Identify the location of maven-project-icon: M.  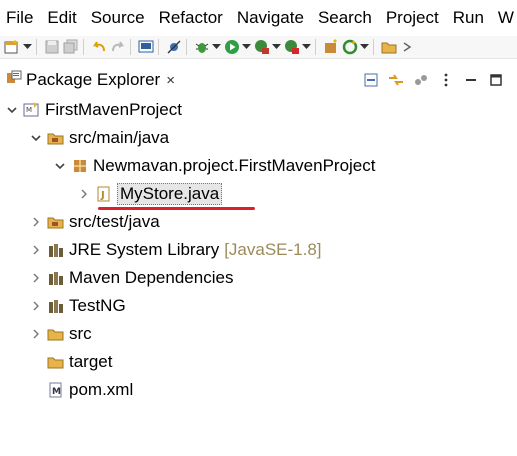
(32, 110).